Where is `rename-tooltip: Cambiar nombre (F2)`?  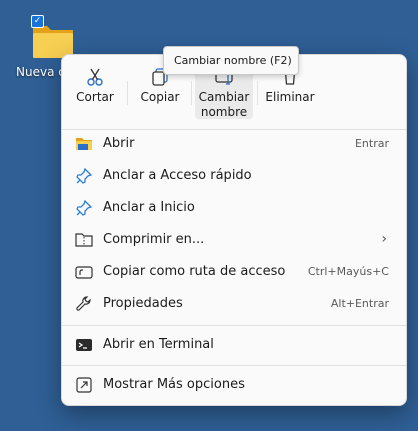 rename-tooltip: Cambiar nombre (F2) is located at coordinates (231, 60).